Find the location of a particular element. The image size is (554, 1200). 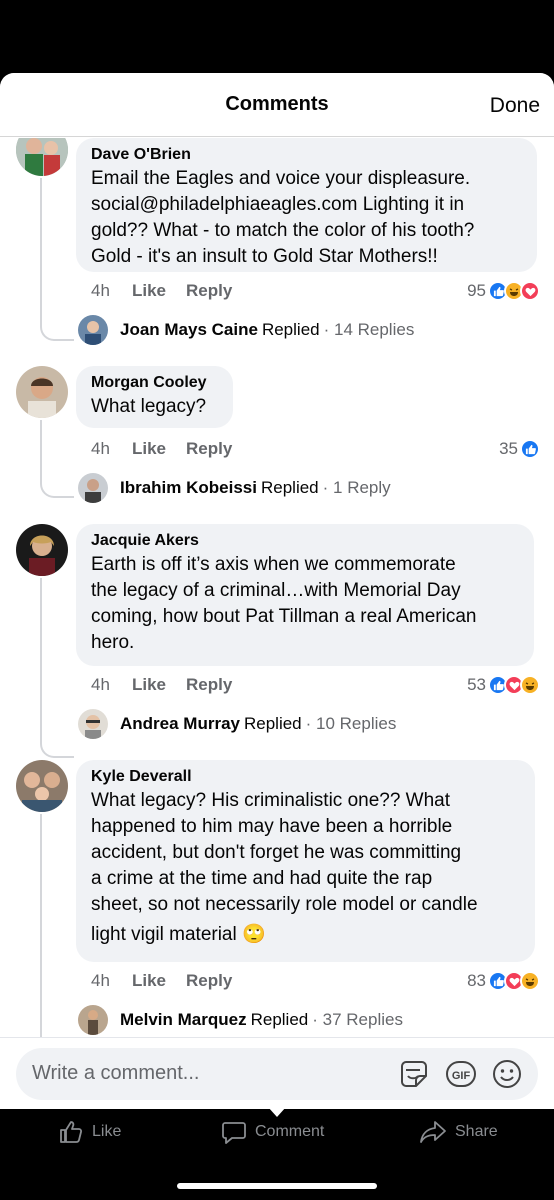

reply-preview: Melvin Marquez Replied · 37 Replies is located at coordinates (240, 1020).